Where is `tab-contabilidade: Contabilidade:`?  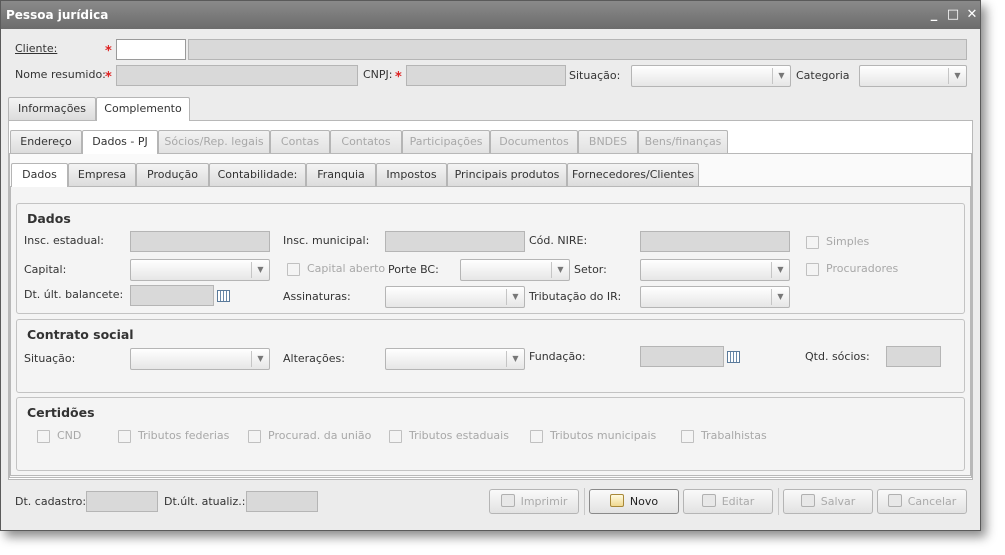 tab-contabilidade: Contabilidade: is located at coordinates (257, 174).